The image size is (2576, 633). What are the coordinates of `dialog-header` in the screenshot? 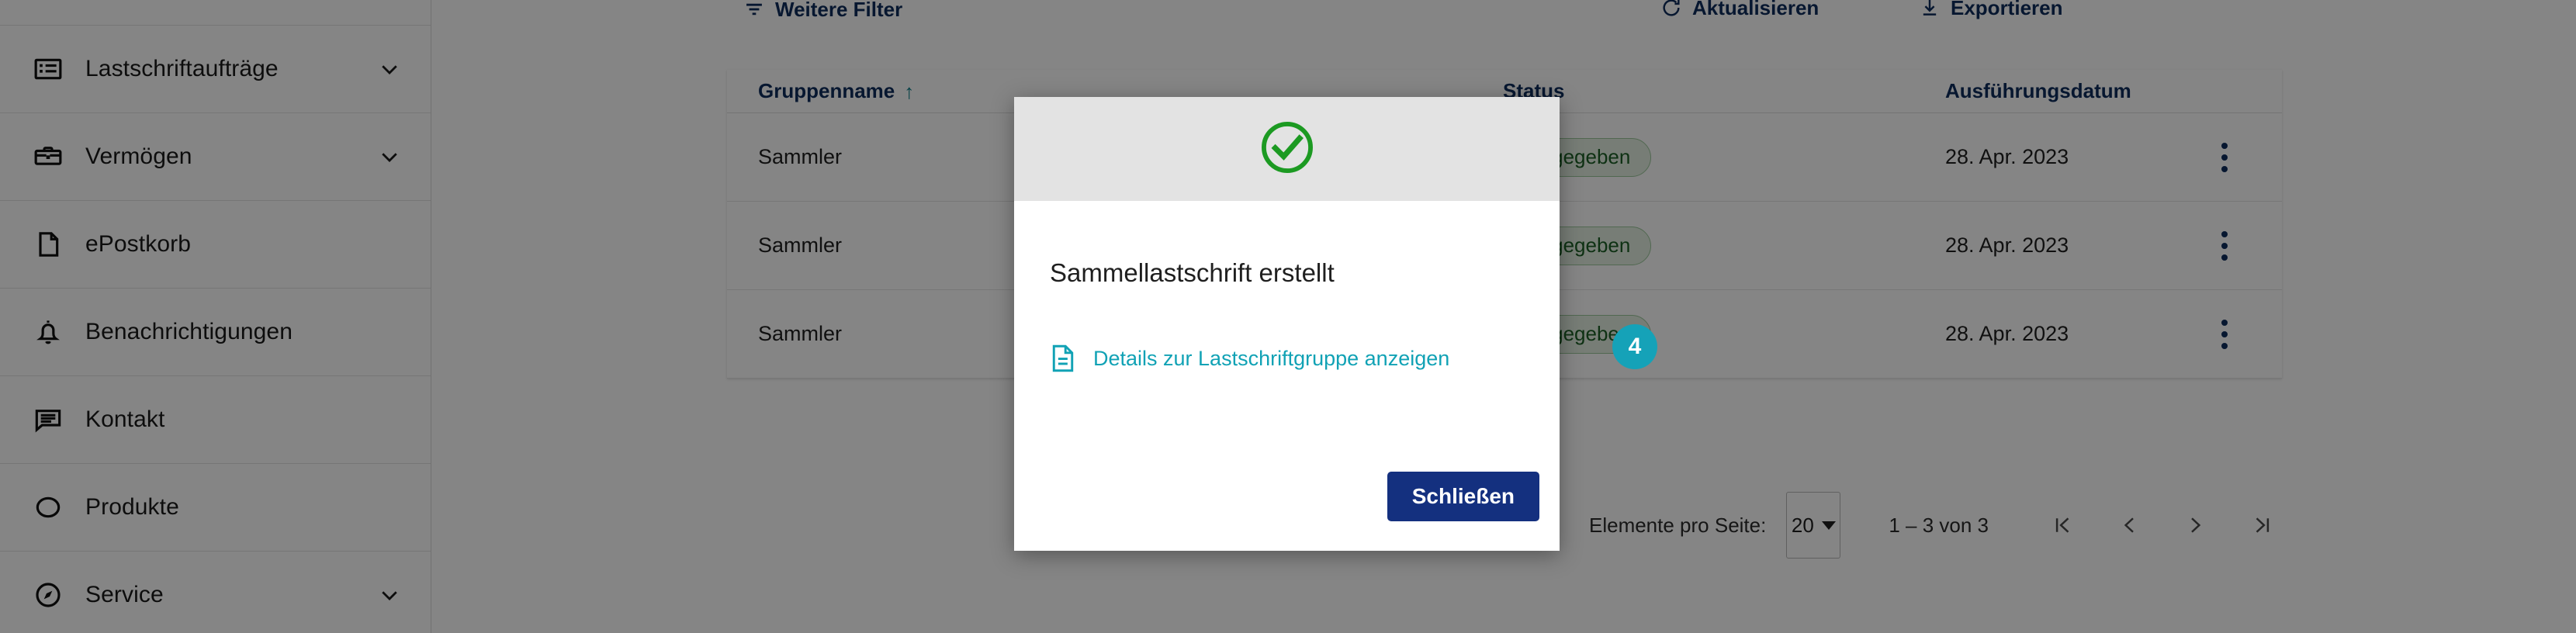 It's located at (1287, 149).